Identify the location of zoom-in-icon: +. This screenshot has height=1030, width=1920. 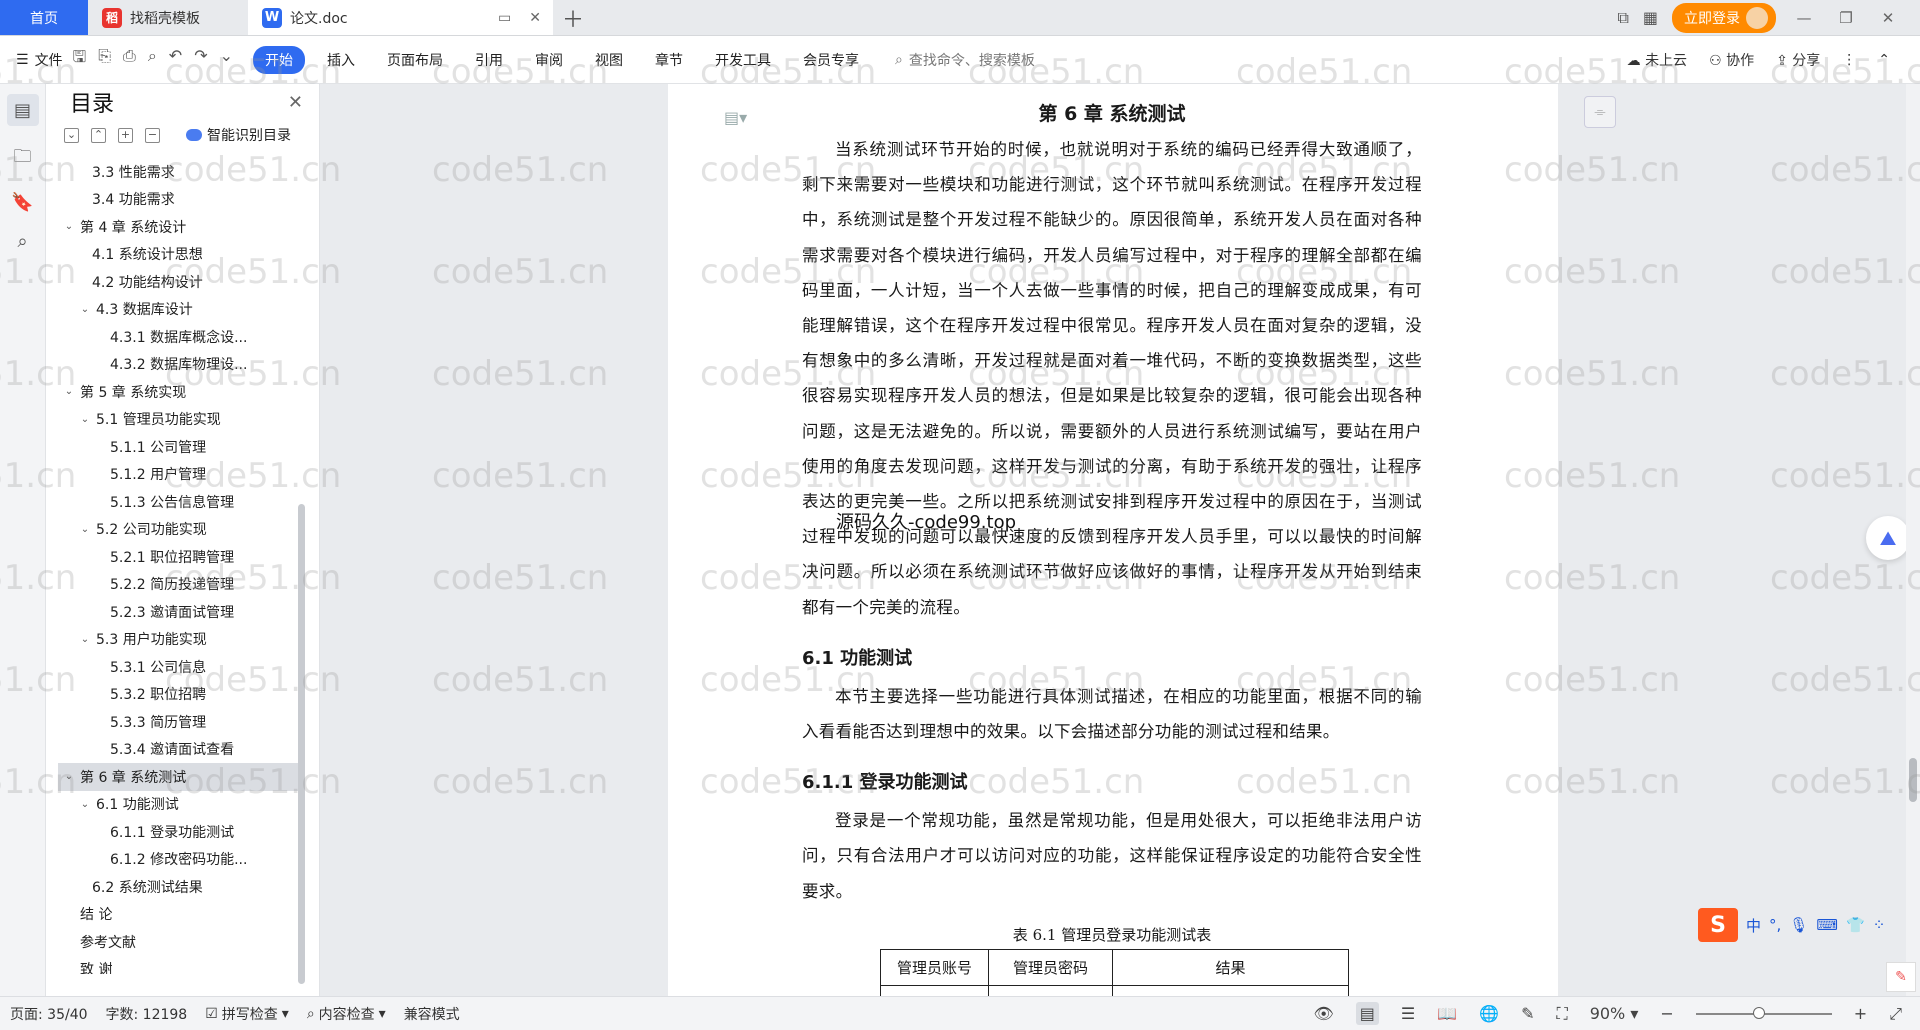
(1860, 1013).